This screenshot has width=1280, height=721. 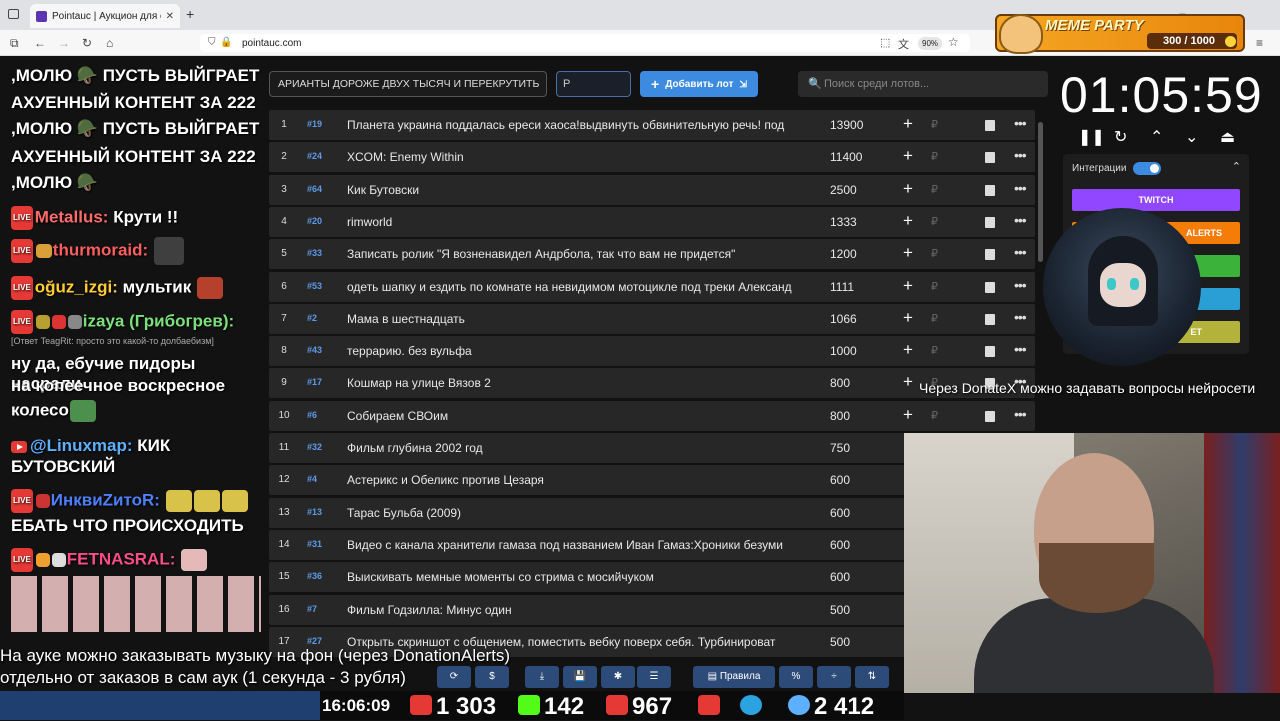 I want to click on lot-name: Кошмар на улице Вязов 2, so click(x=578, y=383).